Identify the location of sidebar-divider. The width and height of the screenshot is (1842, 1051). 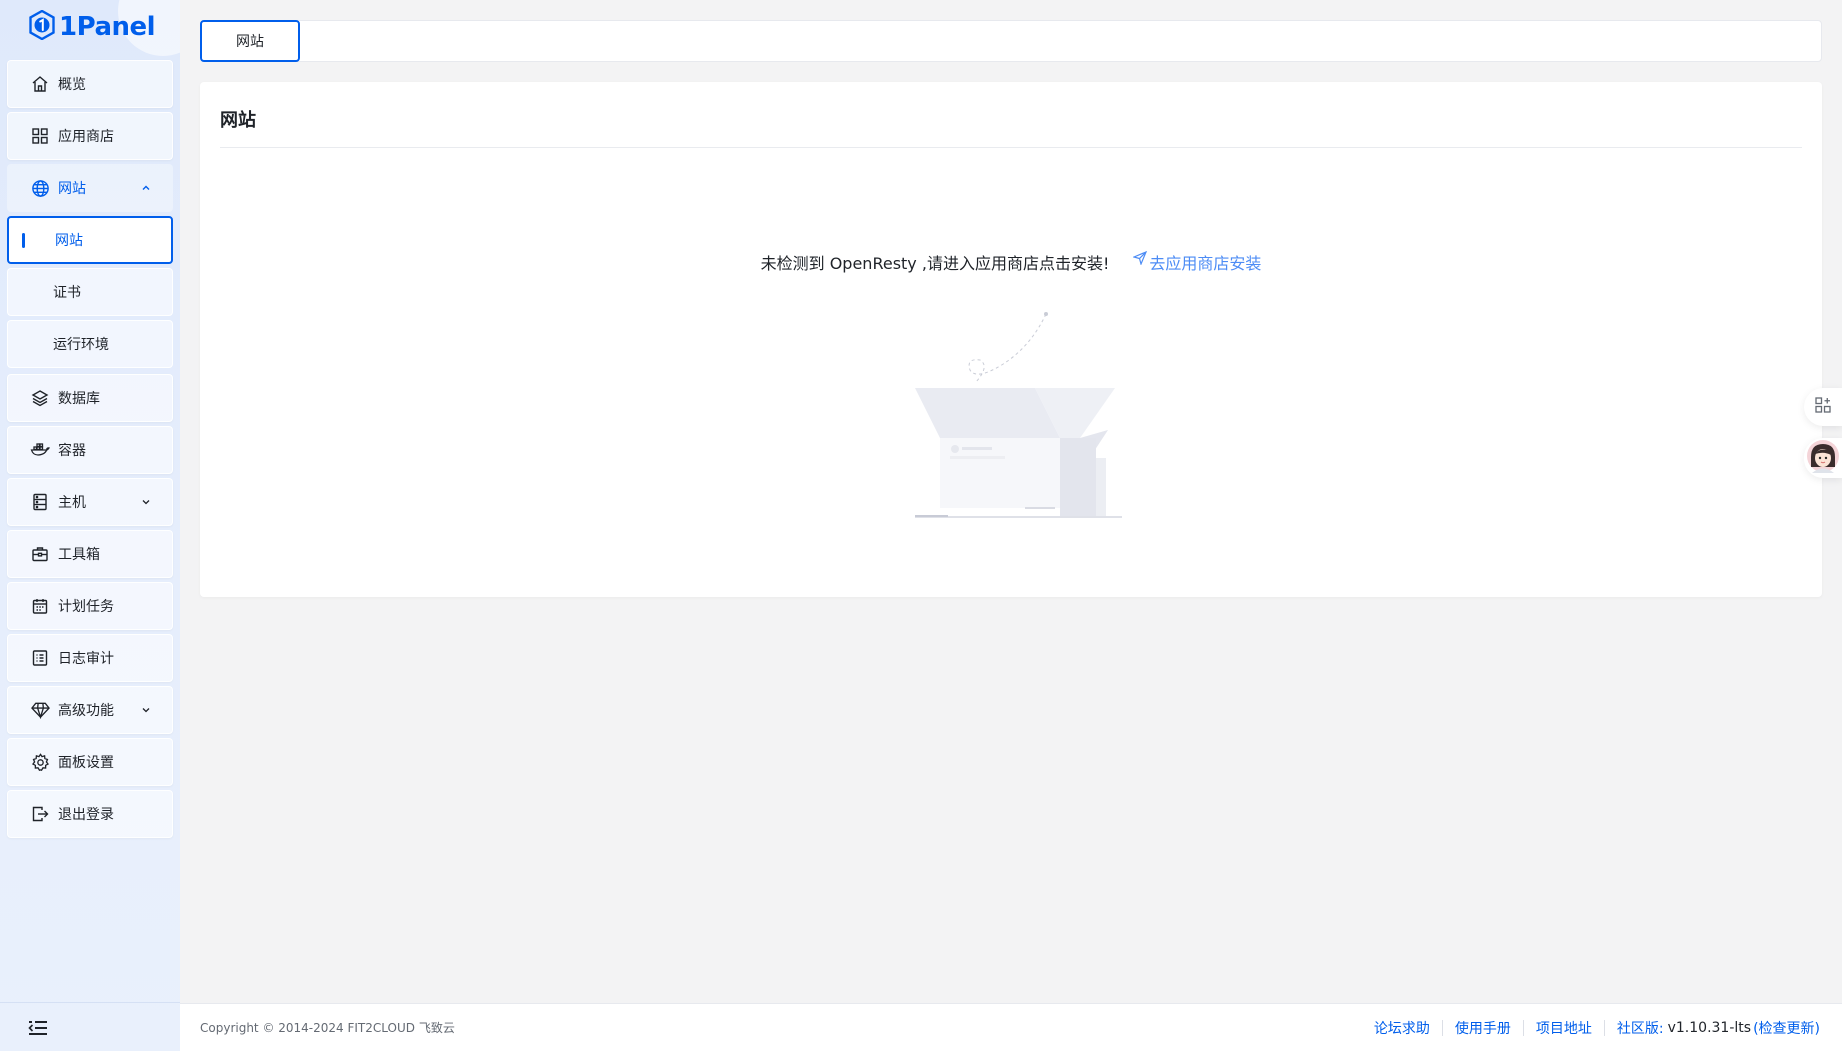
(90, 1002).